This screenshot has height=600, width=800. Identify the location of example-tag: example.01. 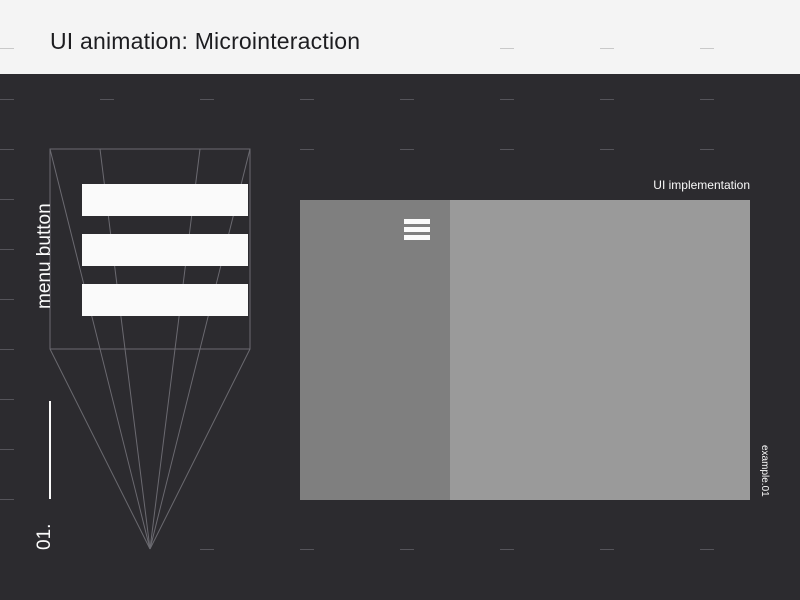
(764, 471).